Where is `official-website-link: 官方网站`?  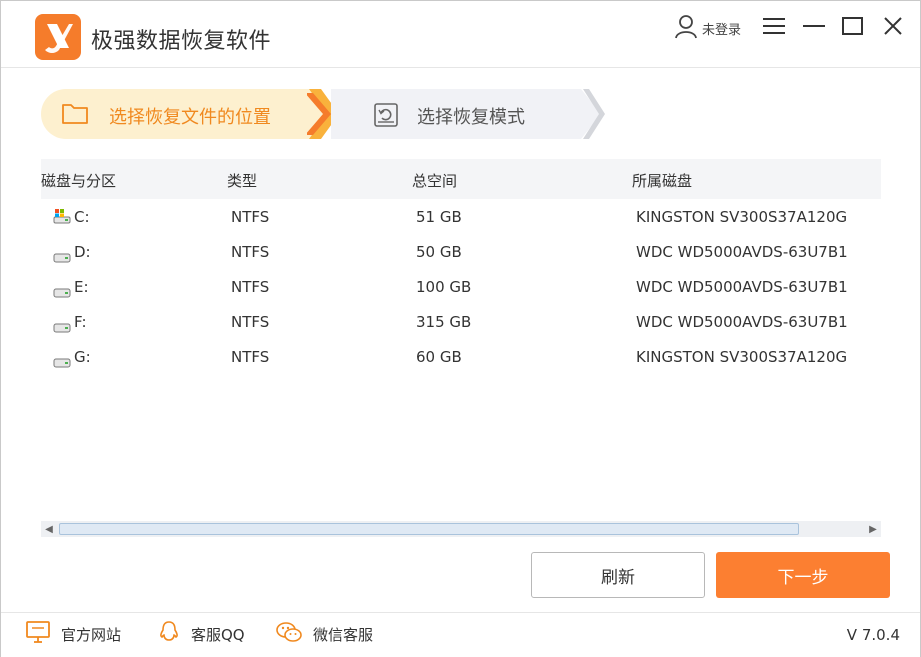
official-website-link: 官方网站 is located at coordinates (73, 634).